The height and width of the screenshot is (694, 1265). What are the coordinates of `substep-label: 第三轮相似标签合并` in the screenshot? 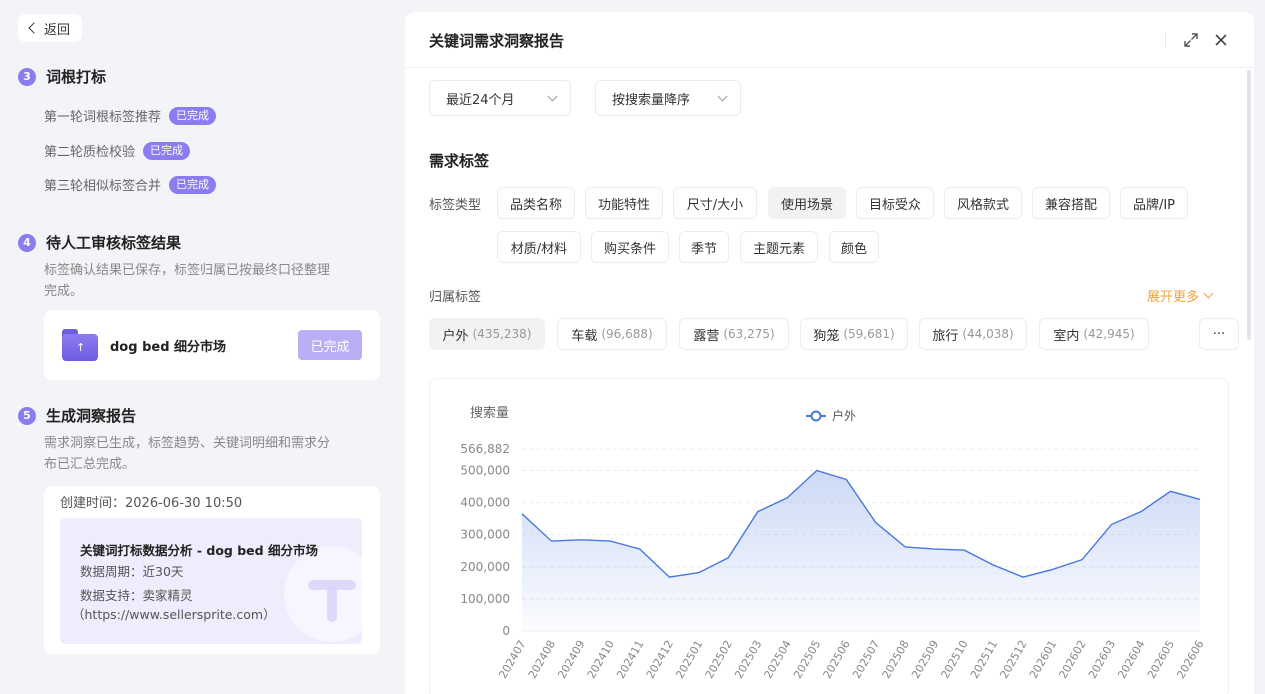 It's located at (103, 186).